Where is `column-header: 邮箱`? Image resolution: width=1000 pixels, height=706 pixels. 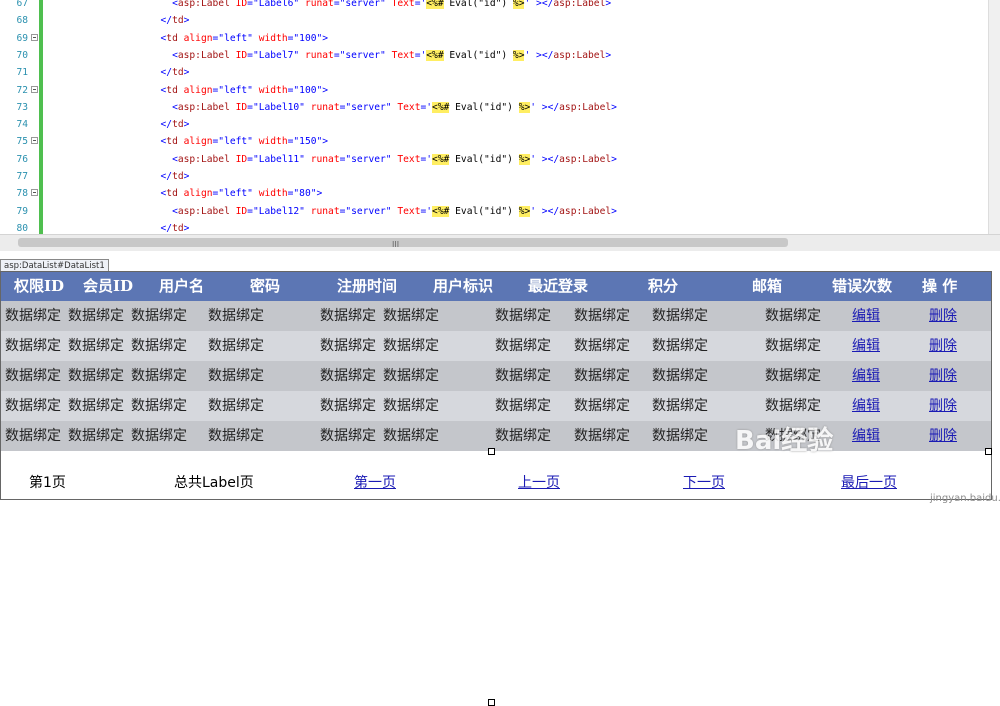
column-header: 邮箱 is located at coordinates (767, 286).